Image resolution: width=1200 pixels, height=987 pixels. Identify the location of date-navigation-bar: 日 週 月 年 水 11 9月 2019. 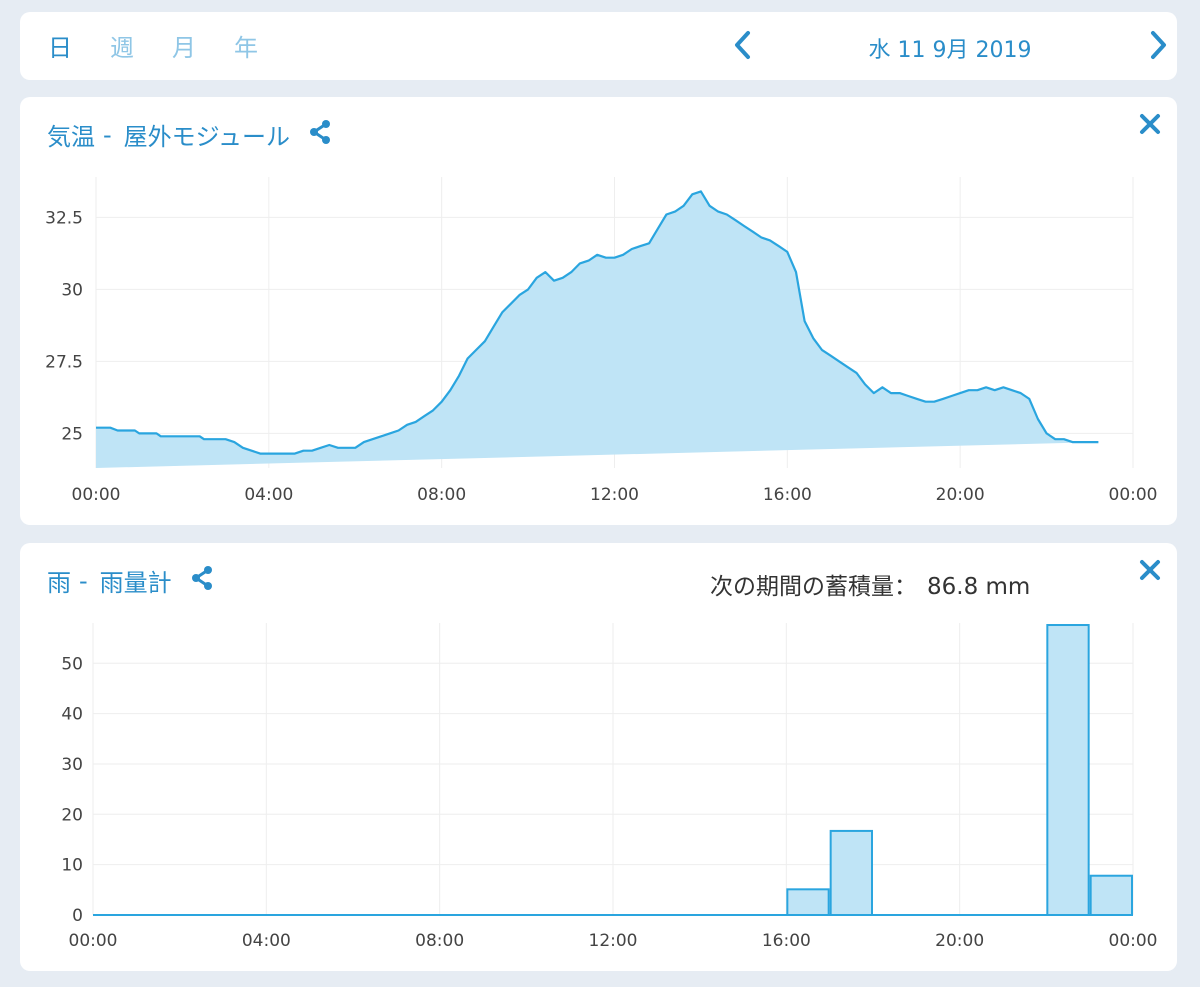
(598, 46).